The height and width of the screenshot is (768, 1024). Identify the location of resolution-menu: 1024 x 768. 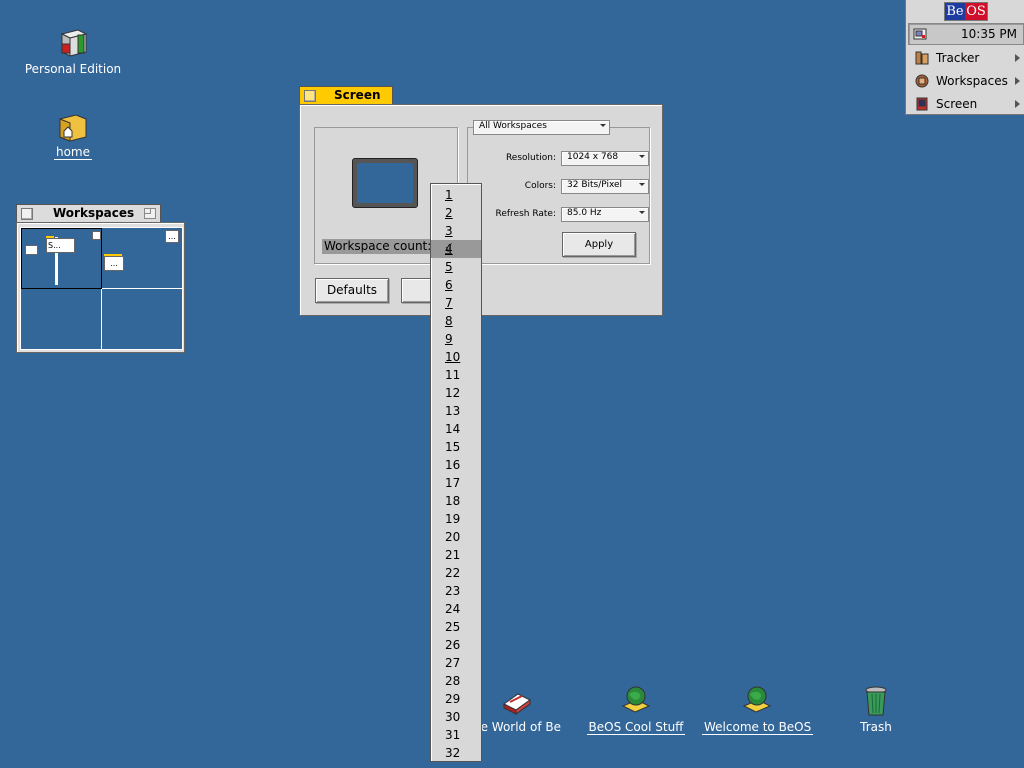
(605, 158).